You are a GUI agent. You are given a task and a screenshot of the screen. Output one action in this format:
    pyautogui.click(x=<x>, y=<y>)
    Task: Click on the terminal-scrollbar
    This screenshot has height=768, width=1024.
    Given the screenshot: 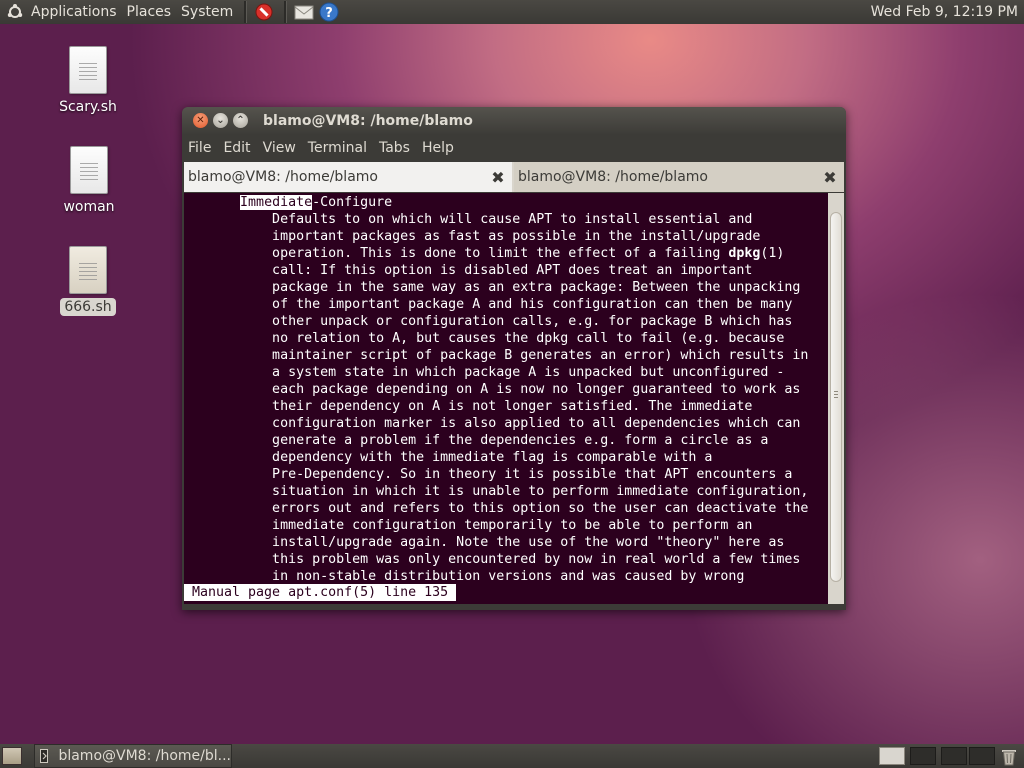 What is the action you would take?
    pyautogui.click(x=836, y=398)
    